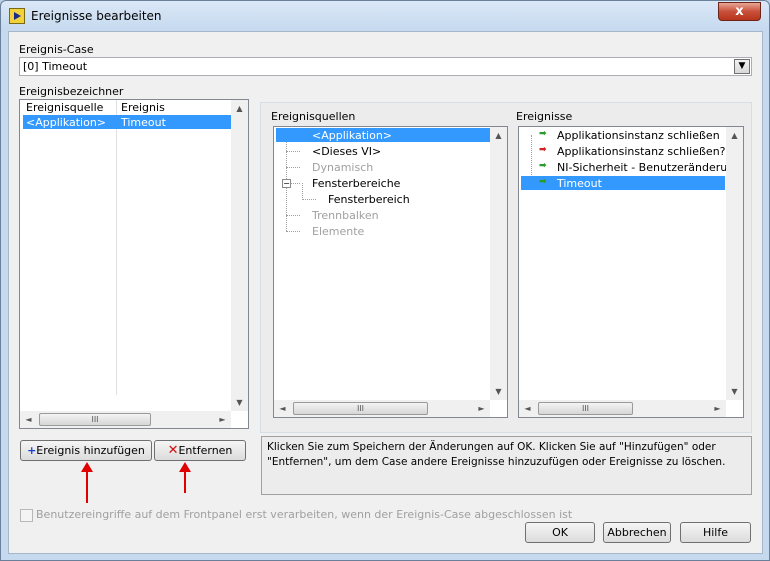 This screenshot has height=561, width=770. Describe the element at coordinates (205, 450) in the screenshot. I see `remove-event-label: Entfernen` at that location.